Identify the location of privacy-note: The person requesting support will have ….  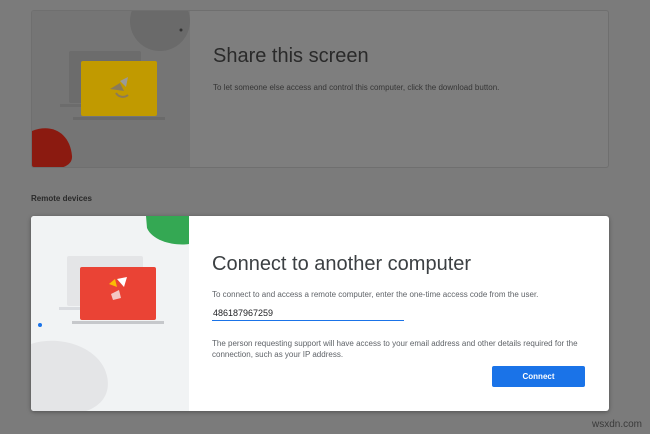
(395, 349).